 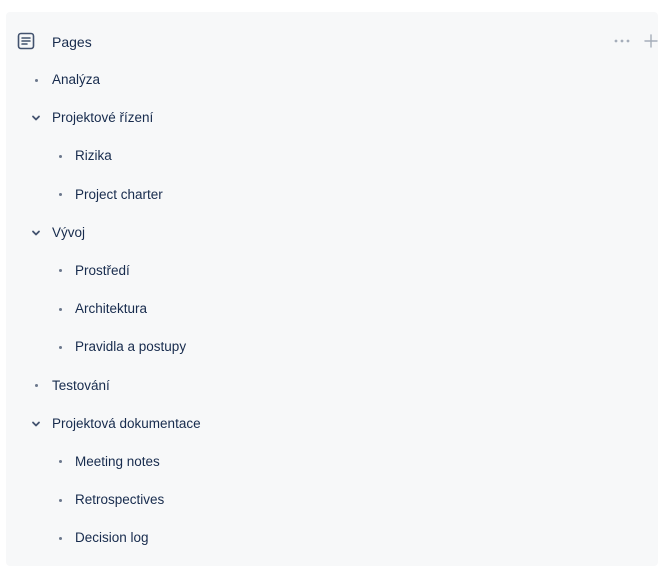 What do you see at coordinates (26, 41) in the screenshot?
I see `document-icon` at bounding box center [26, 41].